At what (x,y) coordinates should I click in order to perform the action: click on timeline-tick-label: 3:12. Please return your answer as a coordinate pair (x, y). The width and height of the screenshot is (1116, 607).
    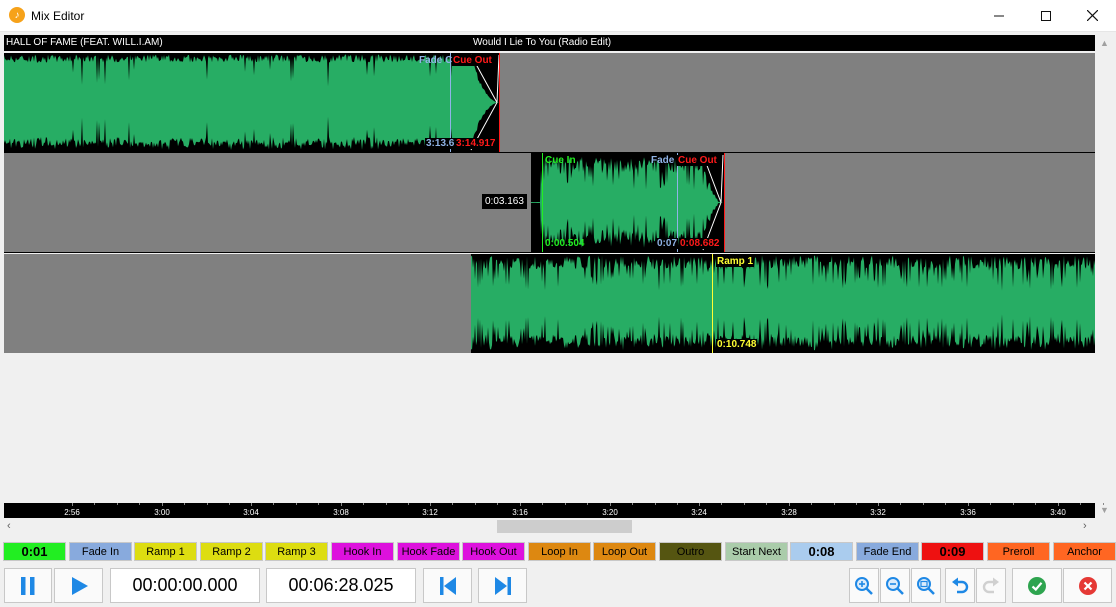
    Looking at the image, I should click on (430, 512).